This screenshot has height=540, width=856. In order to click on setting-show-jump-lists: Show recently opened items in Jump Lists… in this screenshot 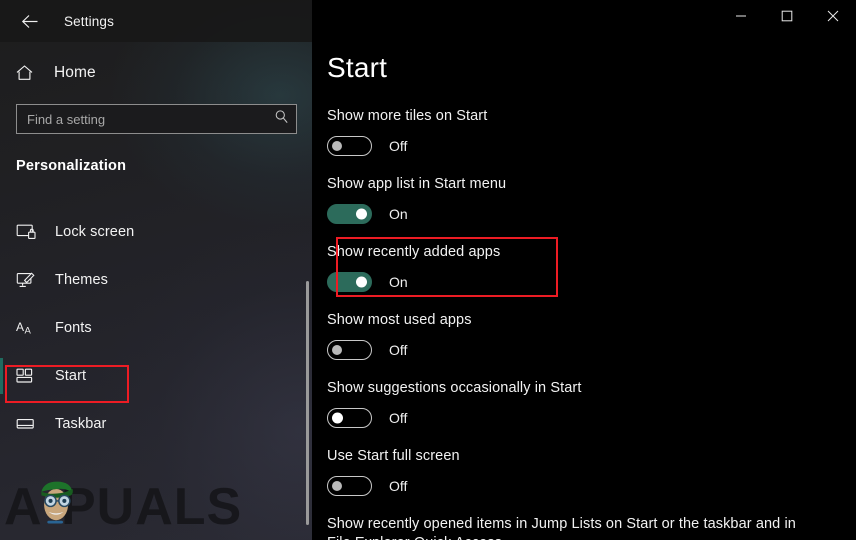, I will do `click(591, 527)`.